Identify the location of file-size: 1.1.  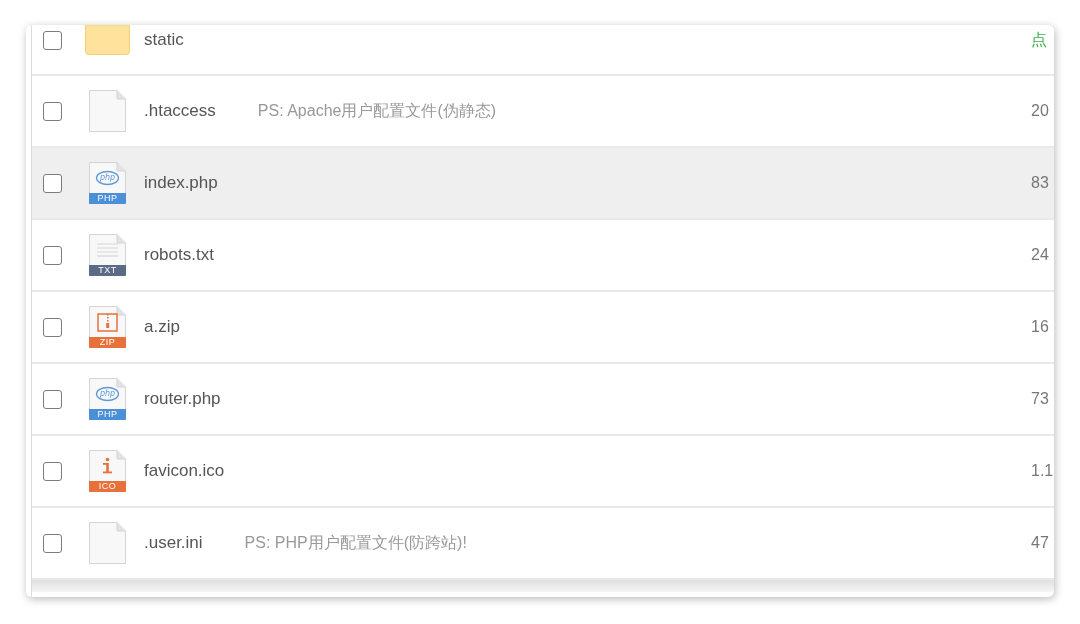
(1042, 471).